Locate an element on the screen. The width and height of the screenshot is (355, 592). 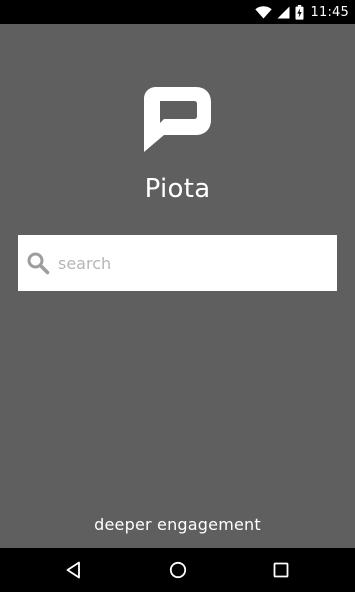
battery-charging-icon is located at coordinates (299, 12).